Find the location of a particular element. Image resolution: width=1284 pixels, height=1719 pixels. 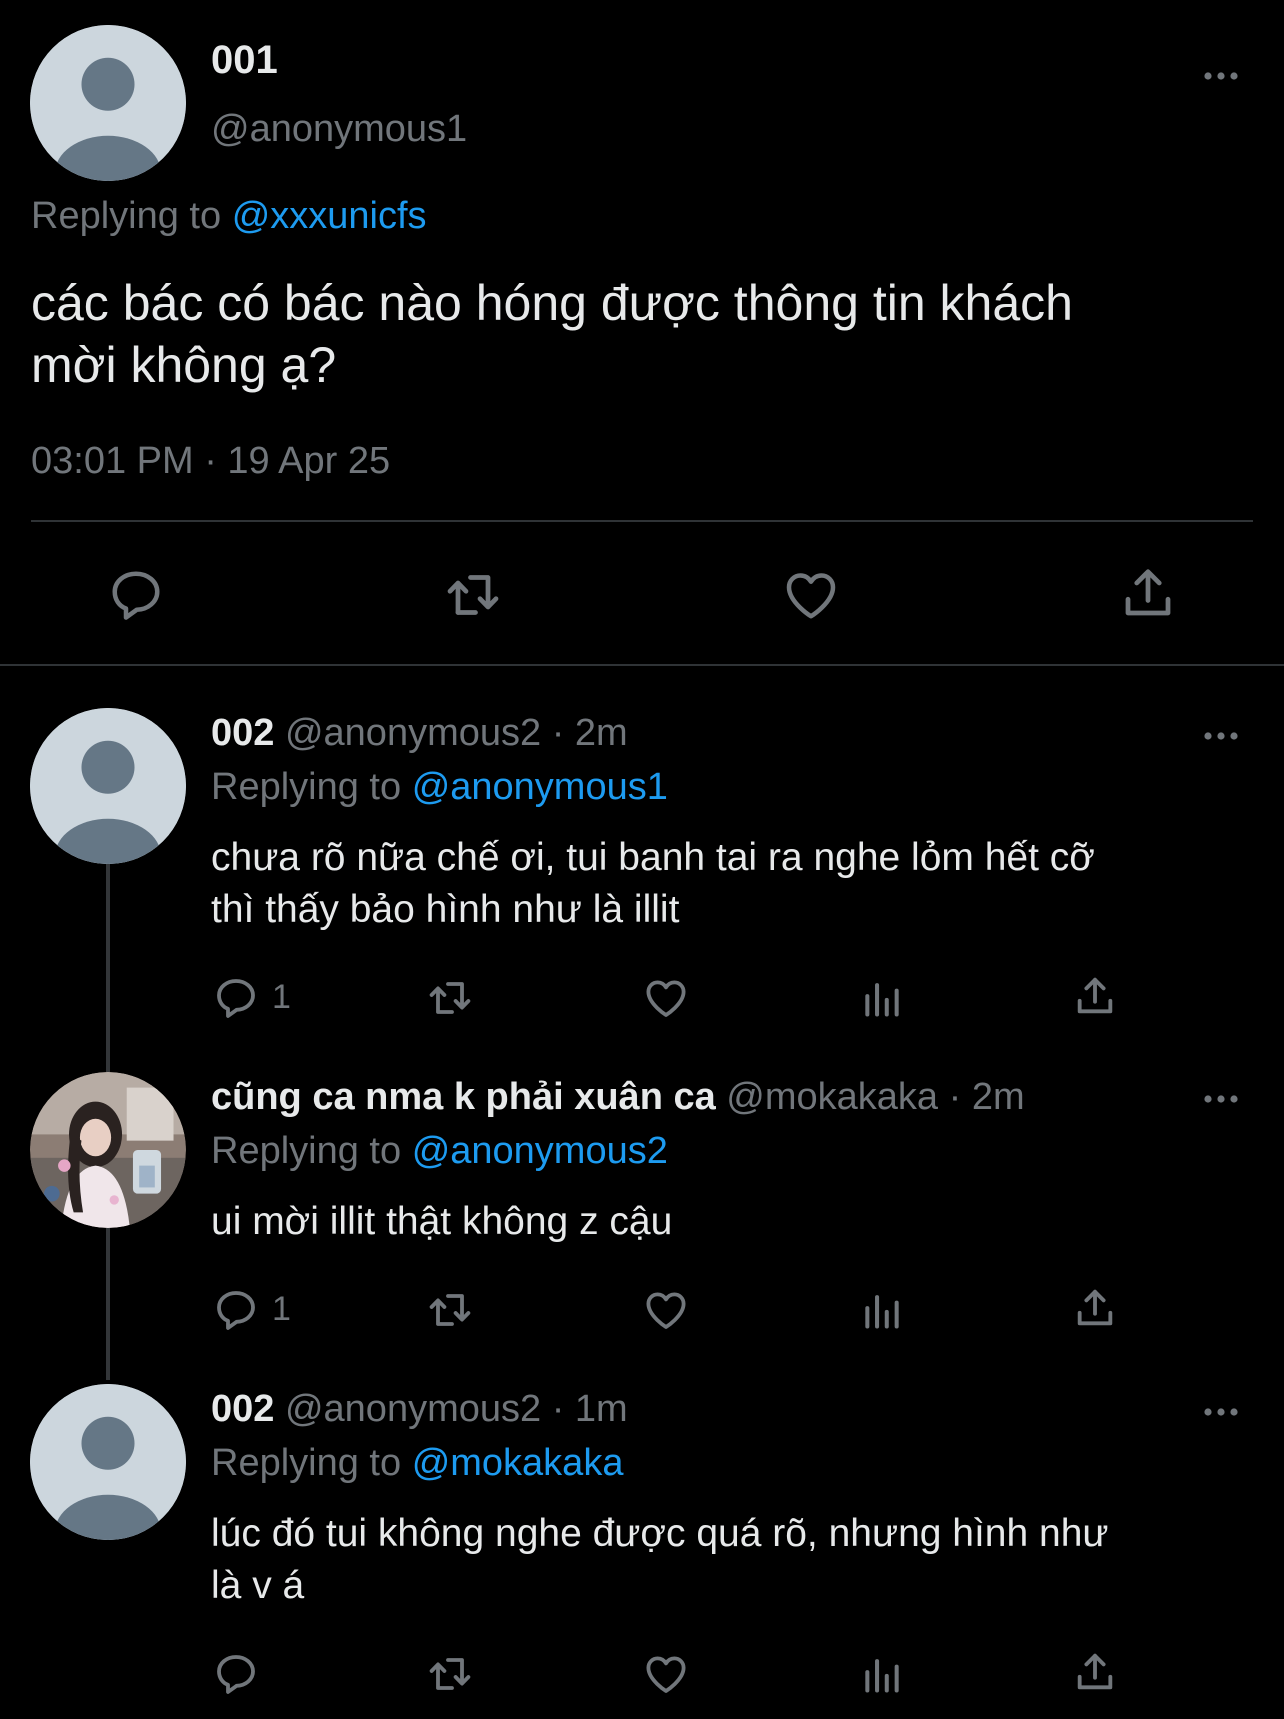

tweet-text-line: ui mời illit thật không z cậu is located at coordinates (442, 1221).